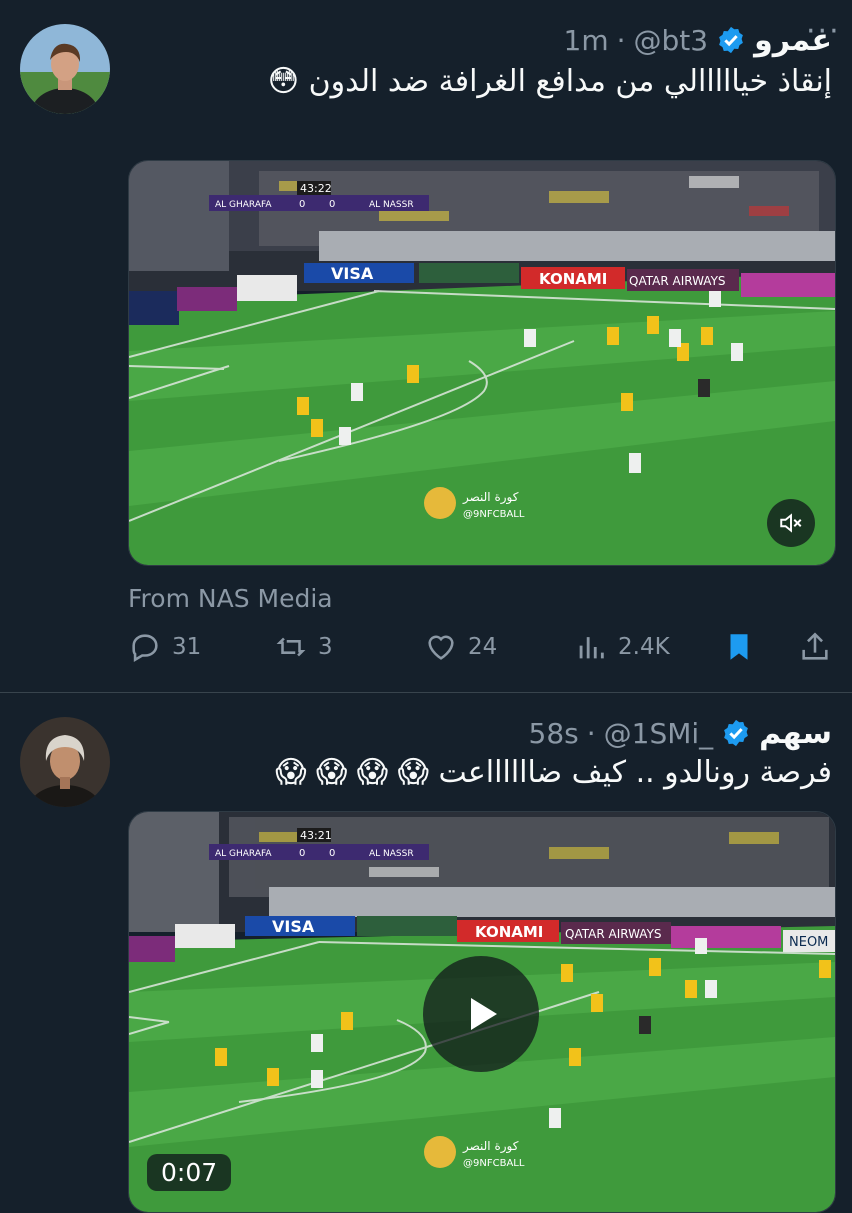 Image resolution: width=852 pixels, height=1213 pixels. Describe the element at coordinates (823, 32) in the screenshot. I see `more-options-icon: ···` at that location.